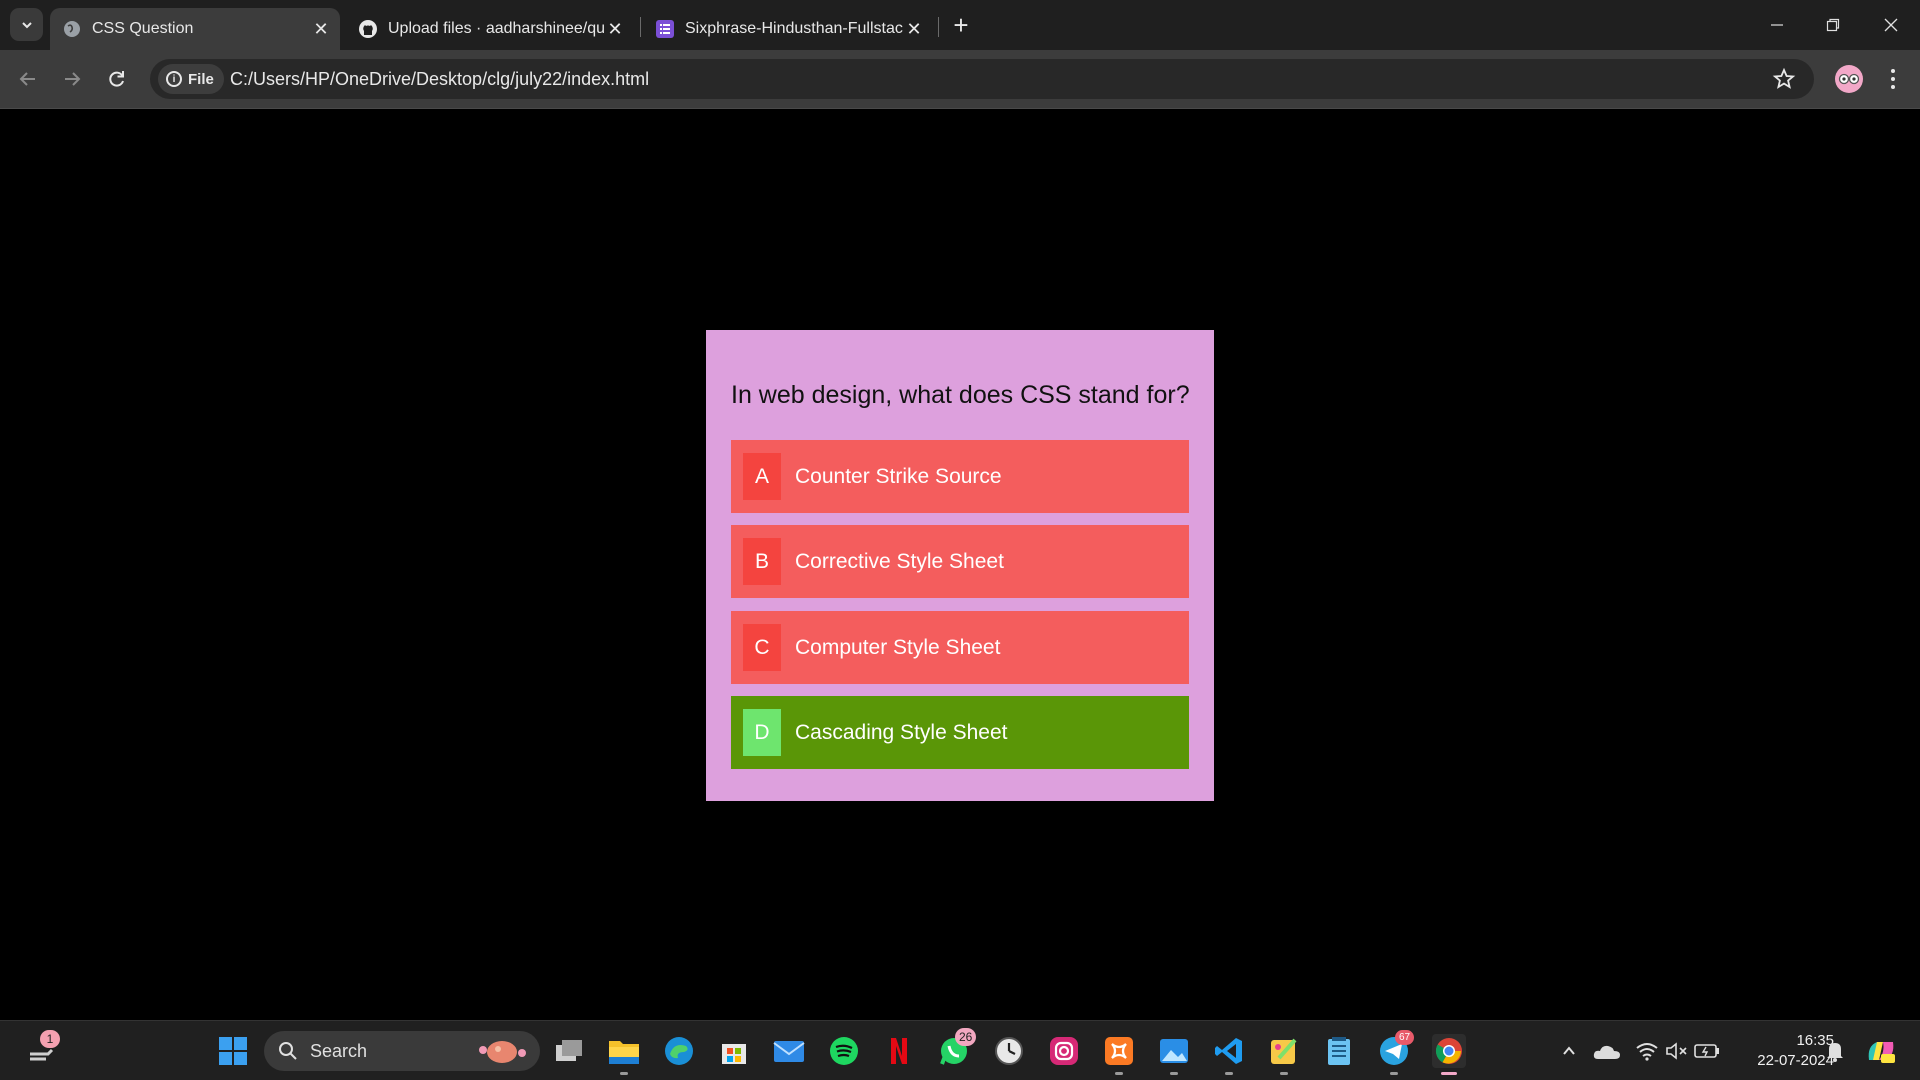 This screenshot has height=1080, width=1920. I want to click on option-c: C Computer Style Sheet, so click(960, 647).